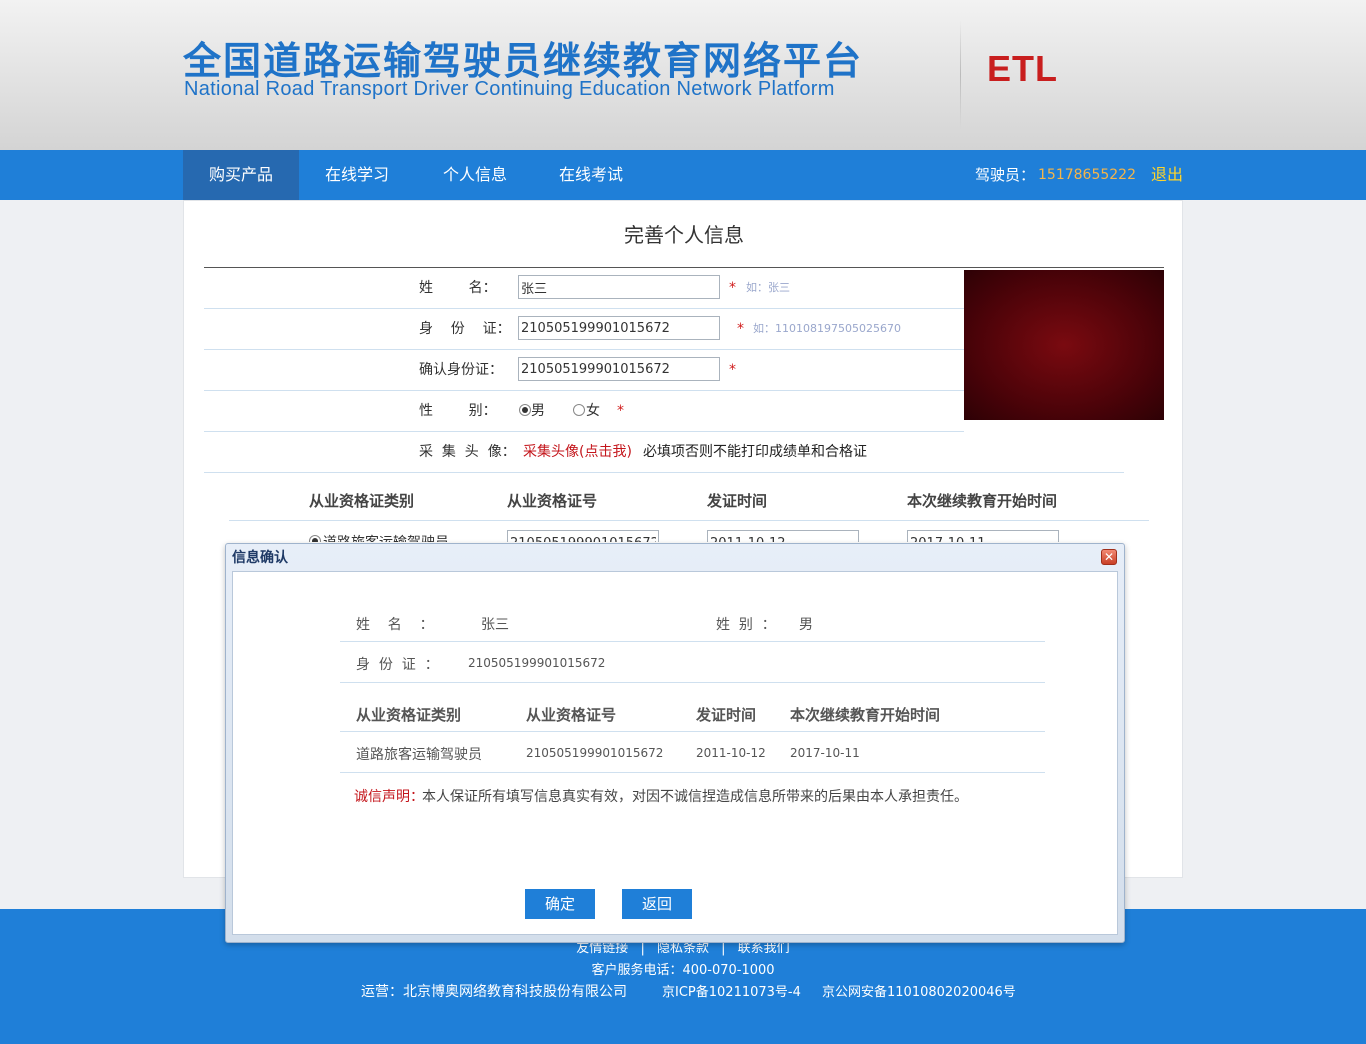 This screenshot has width=1366, height=1044. What do you see at coordinates (982, 501) in the screenshot?
I see `cert-header-start-date: 本次继续教育开始时间` at bounding box center [982, 501].